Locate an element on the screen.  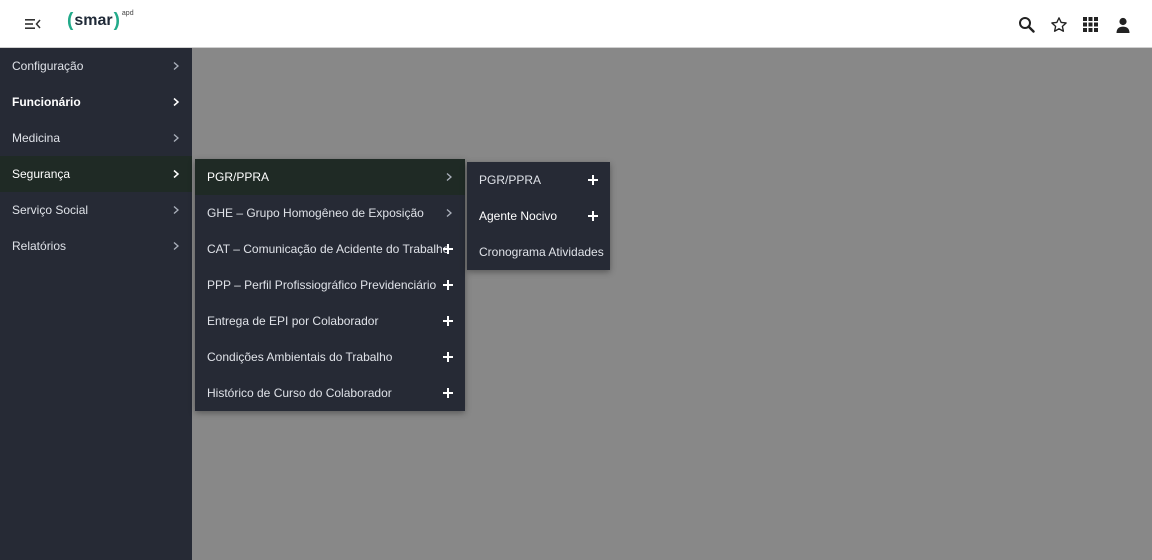
sidebar-item-configuracao: Configuração is located at coordinates (96, 66).